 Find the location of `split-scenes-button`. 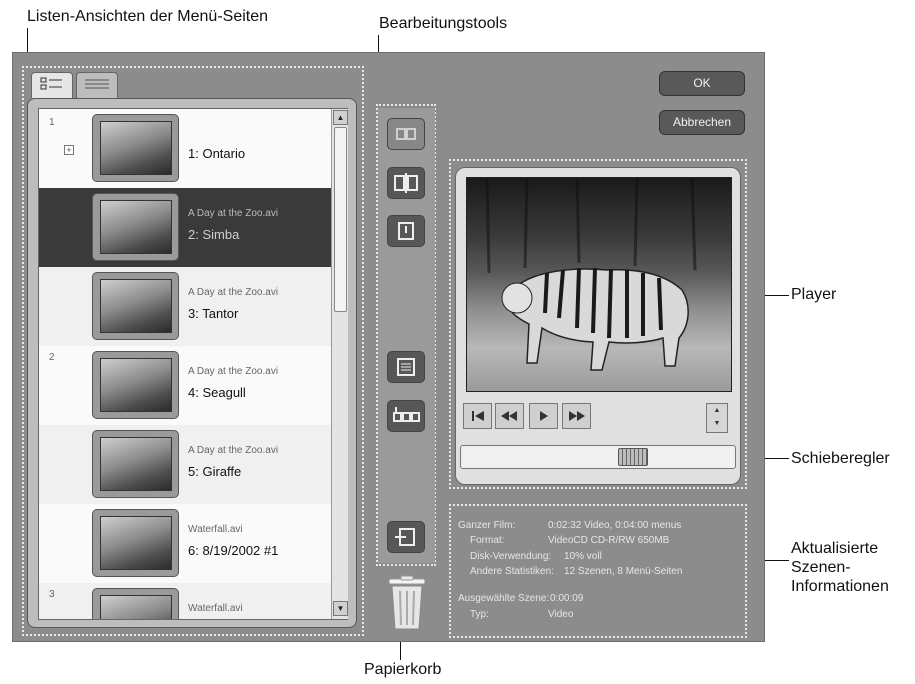

split-scenes-button is located at coordinates (406, 183).